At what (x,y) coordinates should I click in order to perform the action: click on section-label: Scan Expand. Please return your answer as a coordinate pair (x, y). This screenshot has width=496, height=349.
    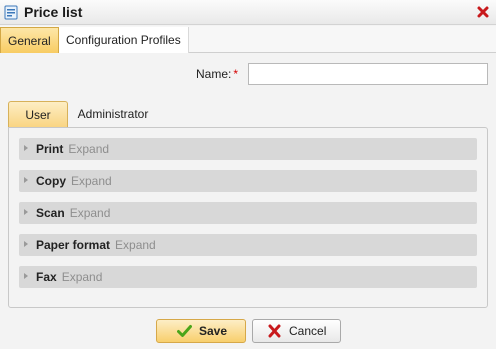
    Looking at the image, I should click on (73, 213).